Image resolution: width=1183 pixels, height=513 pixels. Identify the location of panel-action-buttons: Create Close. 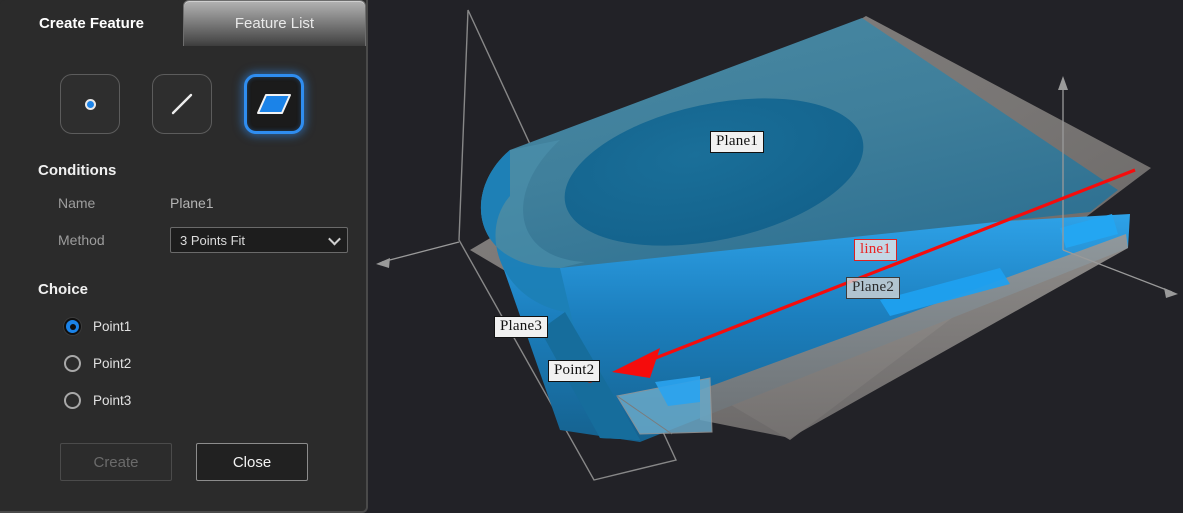
(183, 462).